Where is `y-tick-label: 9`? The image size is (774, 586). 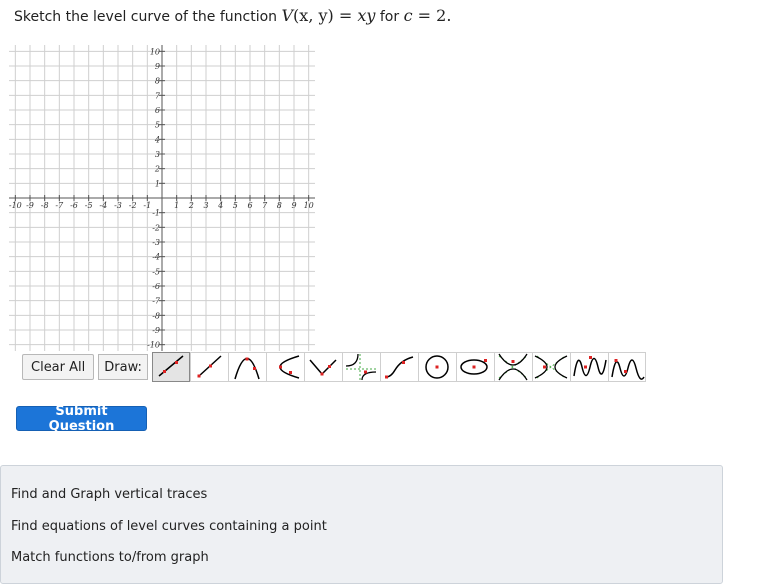
y-tick-label: 9 is located at coordinates (157, 66).